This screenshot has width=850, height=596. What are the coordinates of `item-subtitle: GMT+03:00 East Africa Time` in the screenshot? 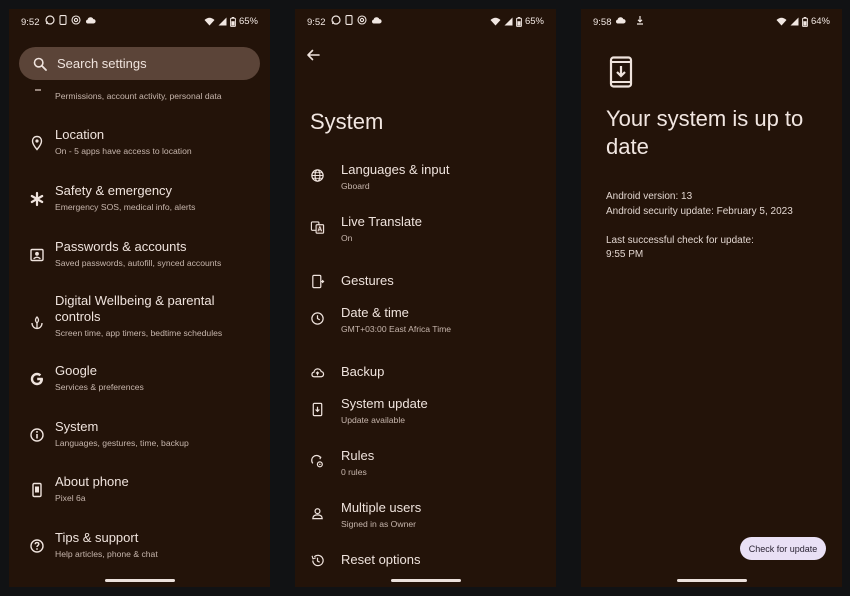 It's located at (396, 329).